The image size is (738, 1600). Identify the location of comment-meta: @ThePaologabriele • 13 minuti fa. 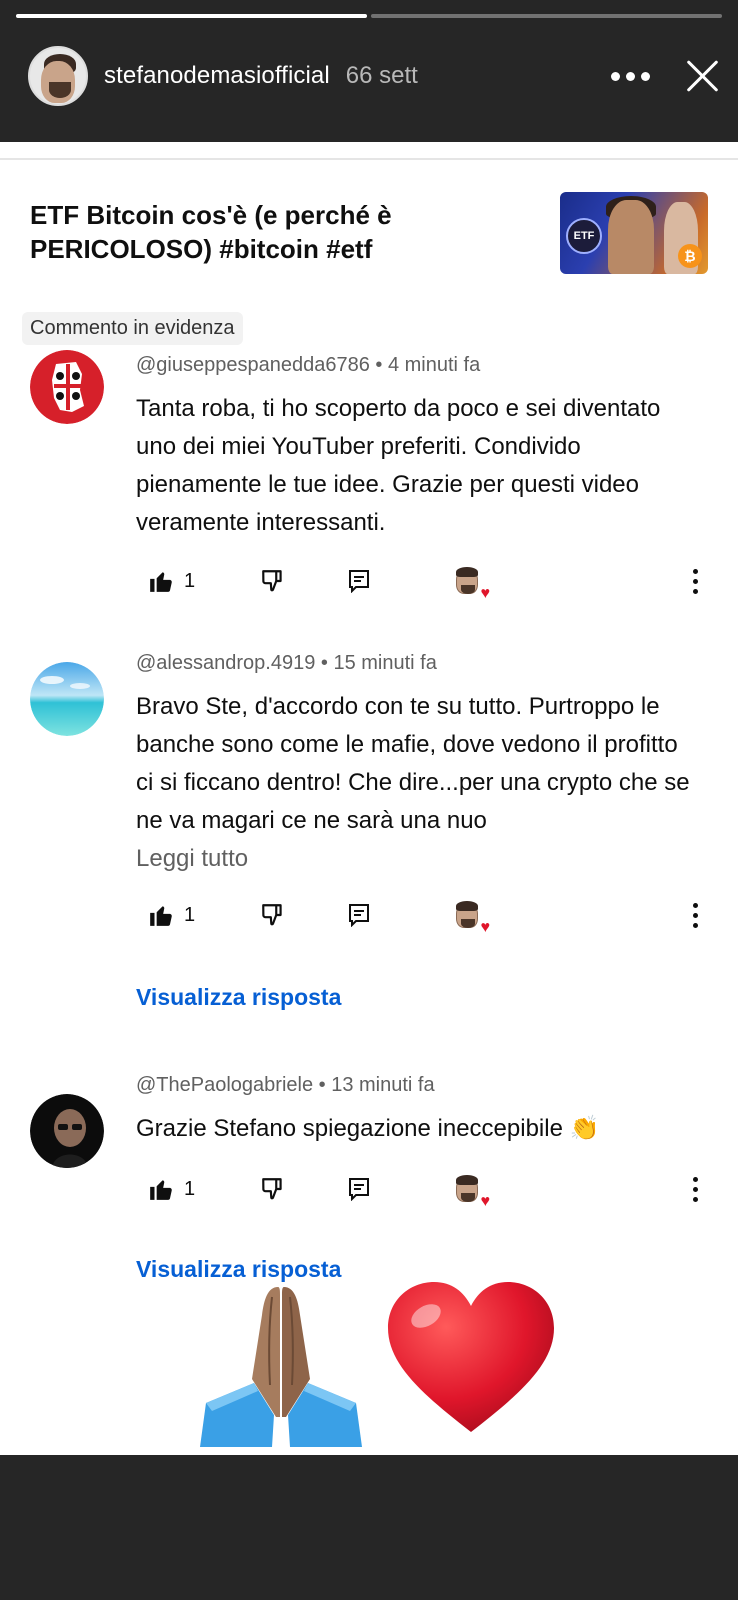
(285, 1085).